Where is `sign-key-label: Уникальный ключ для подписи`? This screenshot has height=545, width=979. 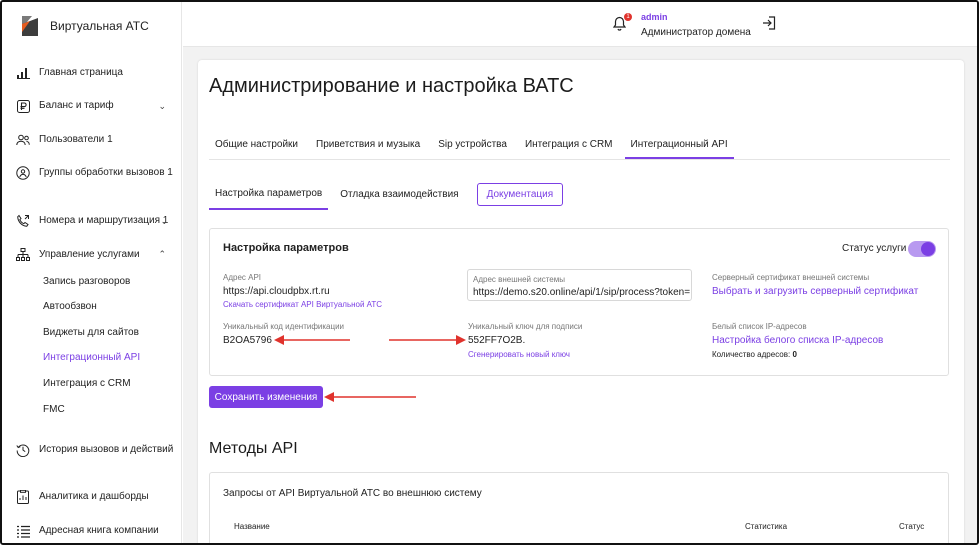 sign-key-label: Уникальный ключ для подписи is located at coordinates (525, 326).